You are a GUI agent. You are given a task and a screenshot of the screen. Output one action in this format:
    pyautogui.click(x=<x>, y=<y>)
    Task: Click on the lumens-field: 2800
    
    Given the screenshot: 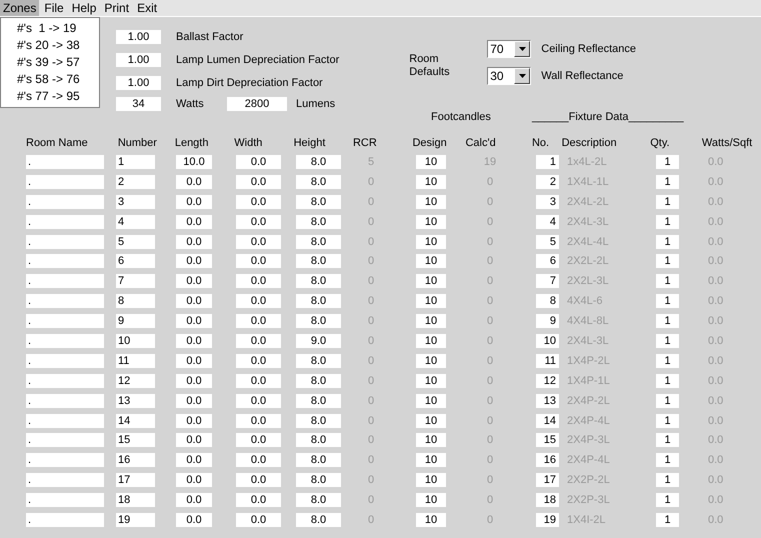 What is the action you would take?
    pyautogui.click(x=257, y=104)
    